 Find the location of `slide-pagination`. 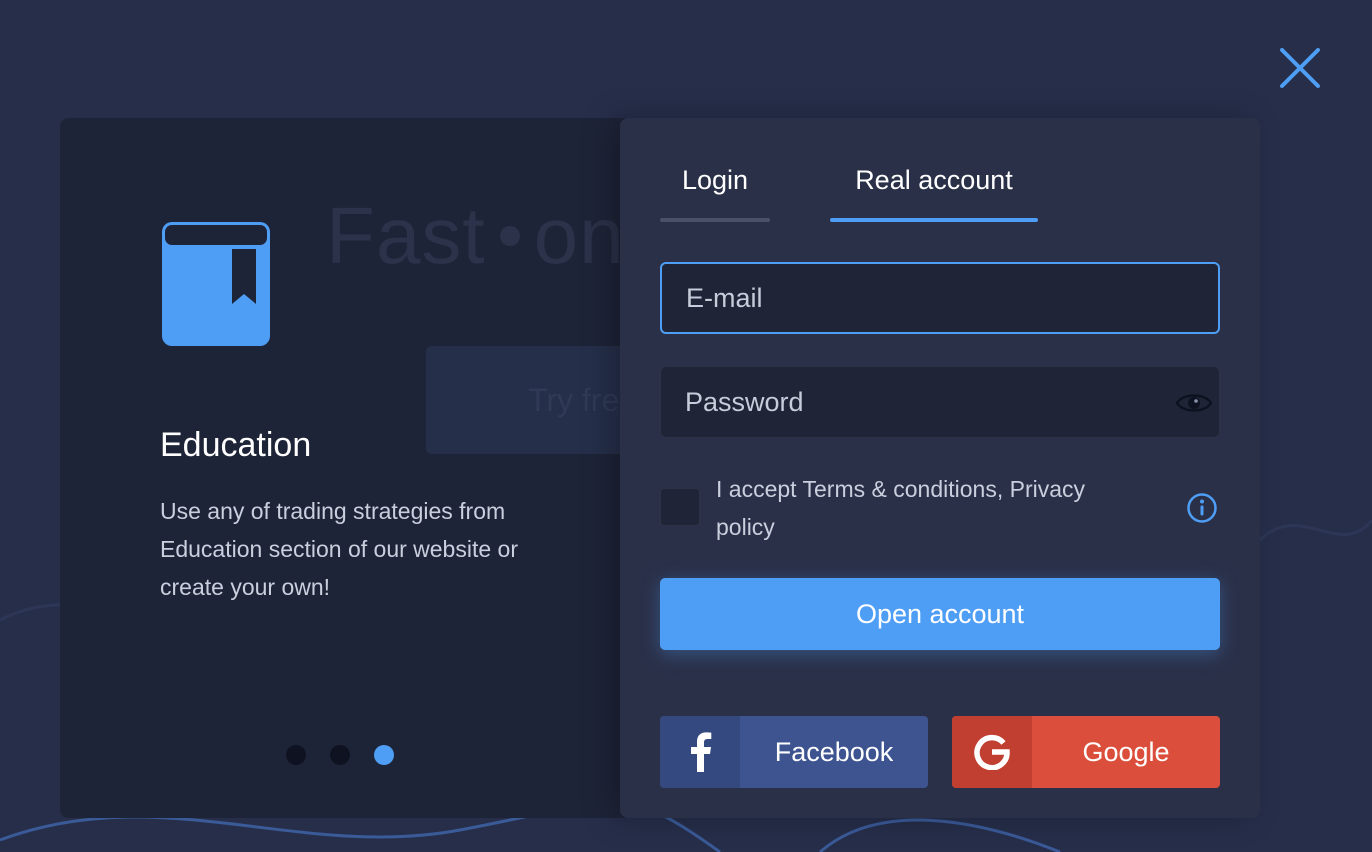

slide-pagination is located at coordinates (340, 755).